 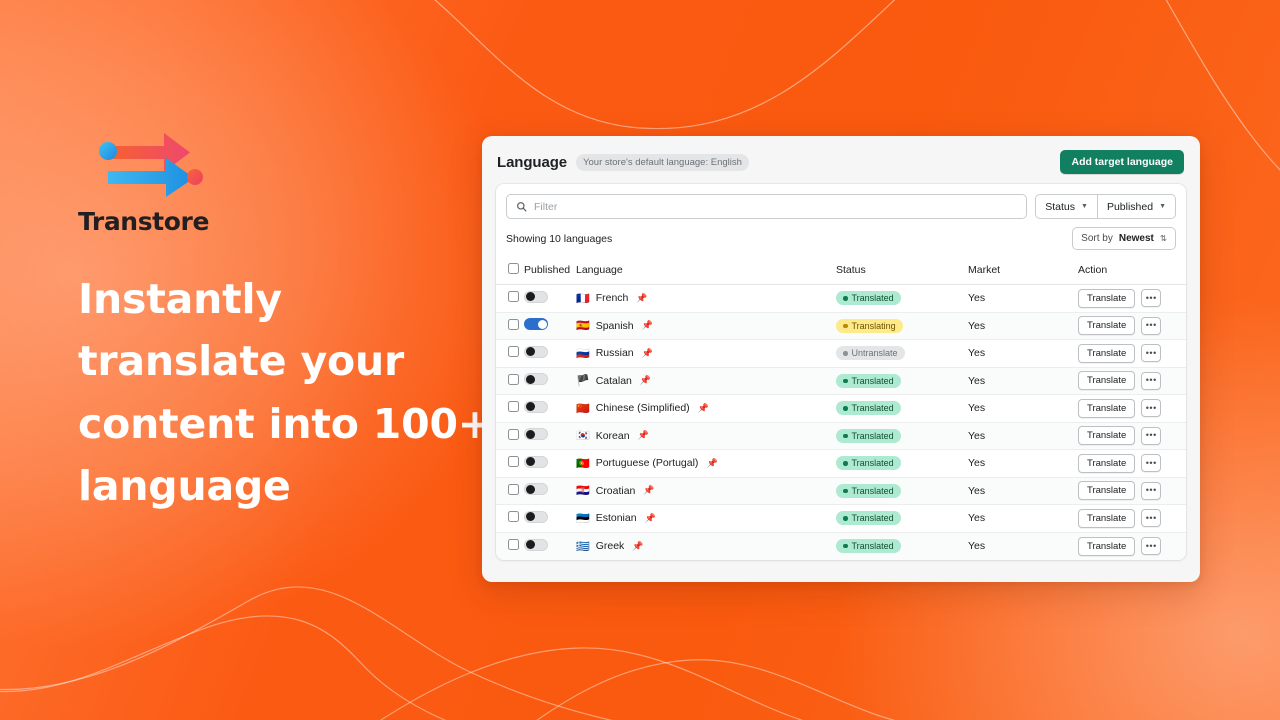 What do you see at coordinates (706, 353) in the screenshot?
I see `row-language-cell: 🇷🇺 Russian 📌` at bounding box center [706, 353].